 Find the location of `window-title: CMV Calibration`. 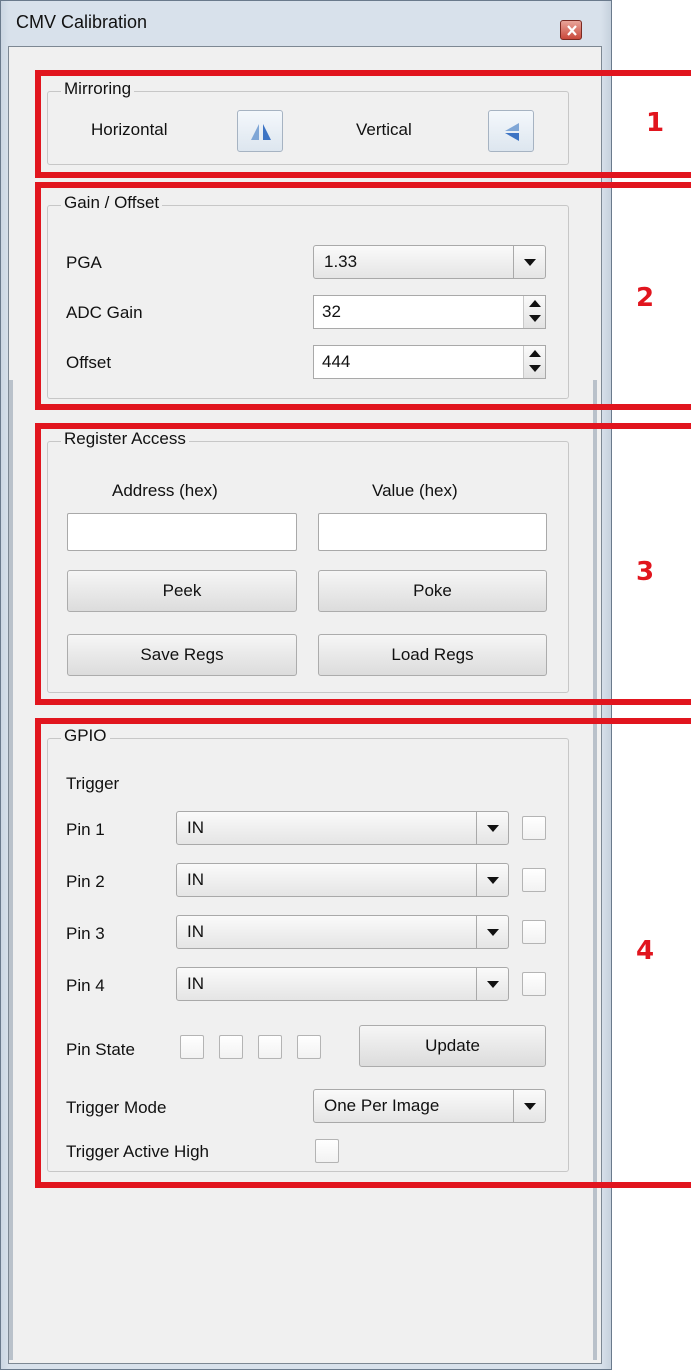

window-title: CMV Calibration is located at coordinates (82, 22).